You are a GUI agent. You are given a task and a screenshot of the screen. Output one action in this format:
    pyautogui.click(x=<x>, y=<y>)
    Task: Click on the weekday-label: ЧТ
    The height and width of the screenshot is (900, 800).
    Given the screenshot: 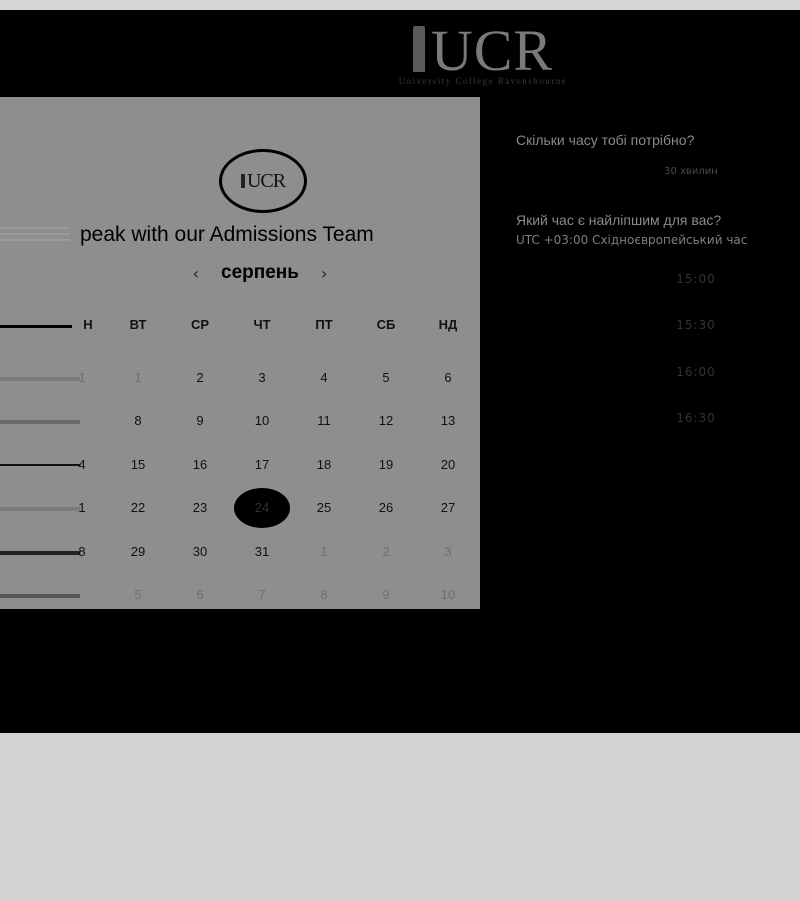 What is the action you would take?
    pyautogui.click(x=262, y=324)
    